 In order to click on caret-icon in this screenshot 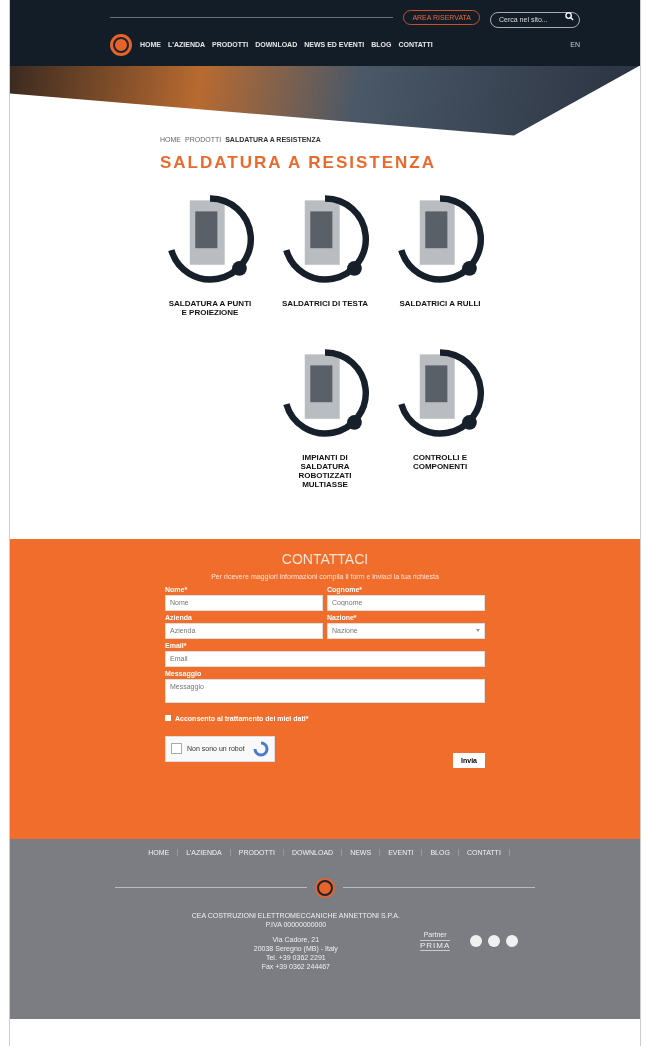, I will do `click(478, 630)`.